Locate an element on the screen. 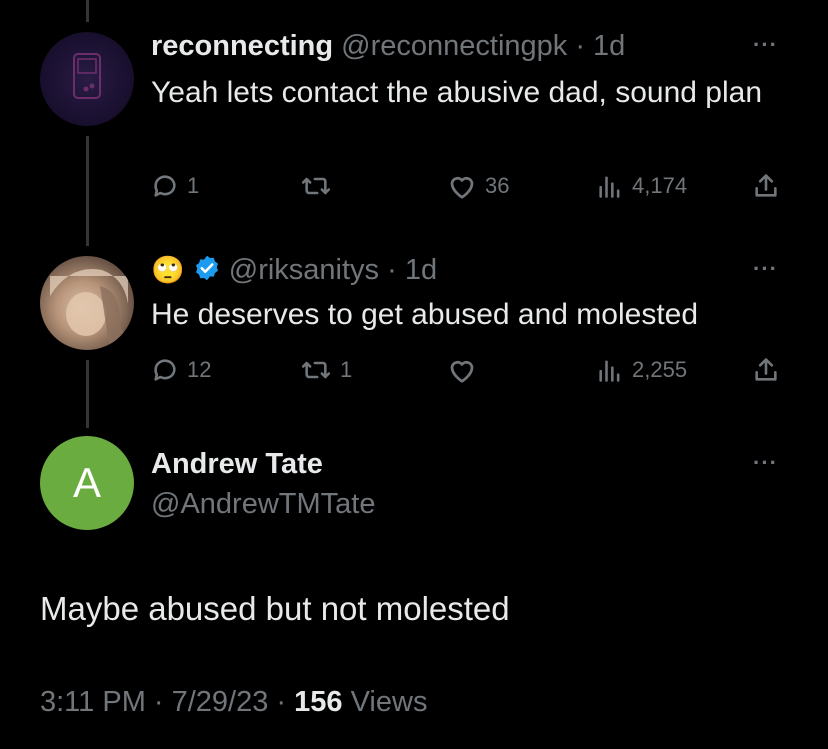  reply-count: 1 is located at coordinates (193, 185).